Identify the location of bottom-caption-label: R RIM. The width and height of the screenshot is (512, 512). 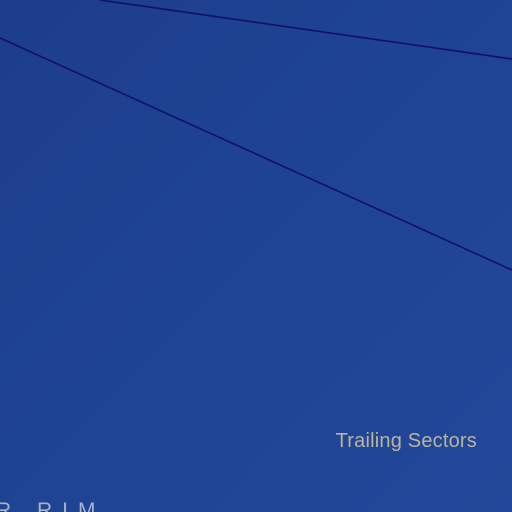
(53, 505).